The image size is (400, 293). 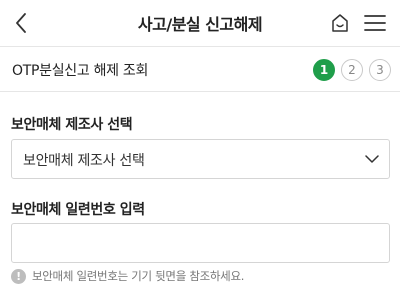 I want to click on menu-button, so click(x=375, y=23).